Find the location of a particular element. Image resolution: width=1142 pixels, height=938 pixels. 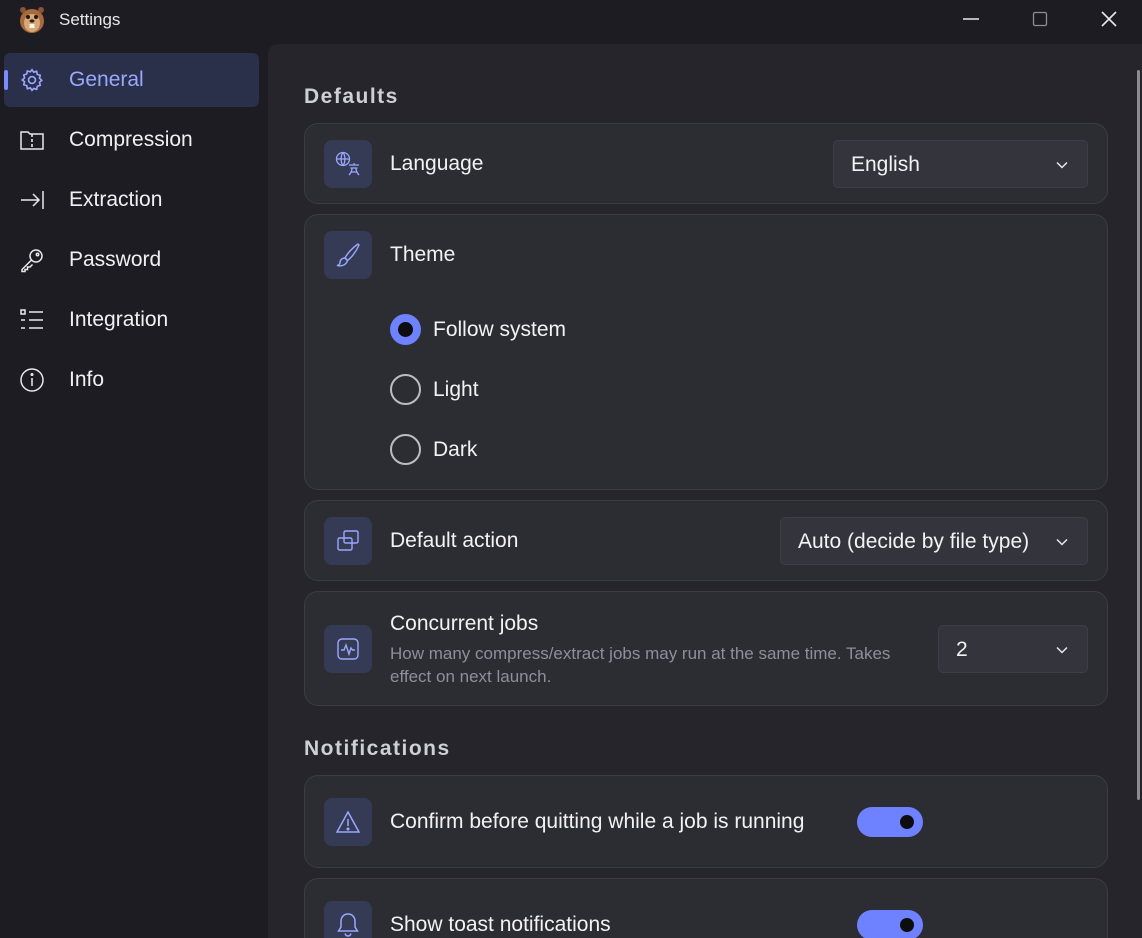

minimize-icon is located at coordinates (970, 19).